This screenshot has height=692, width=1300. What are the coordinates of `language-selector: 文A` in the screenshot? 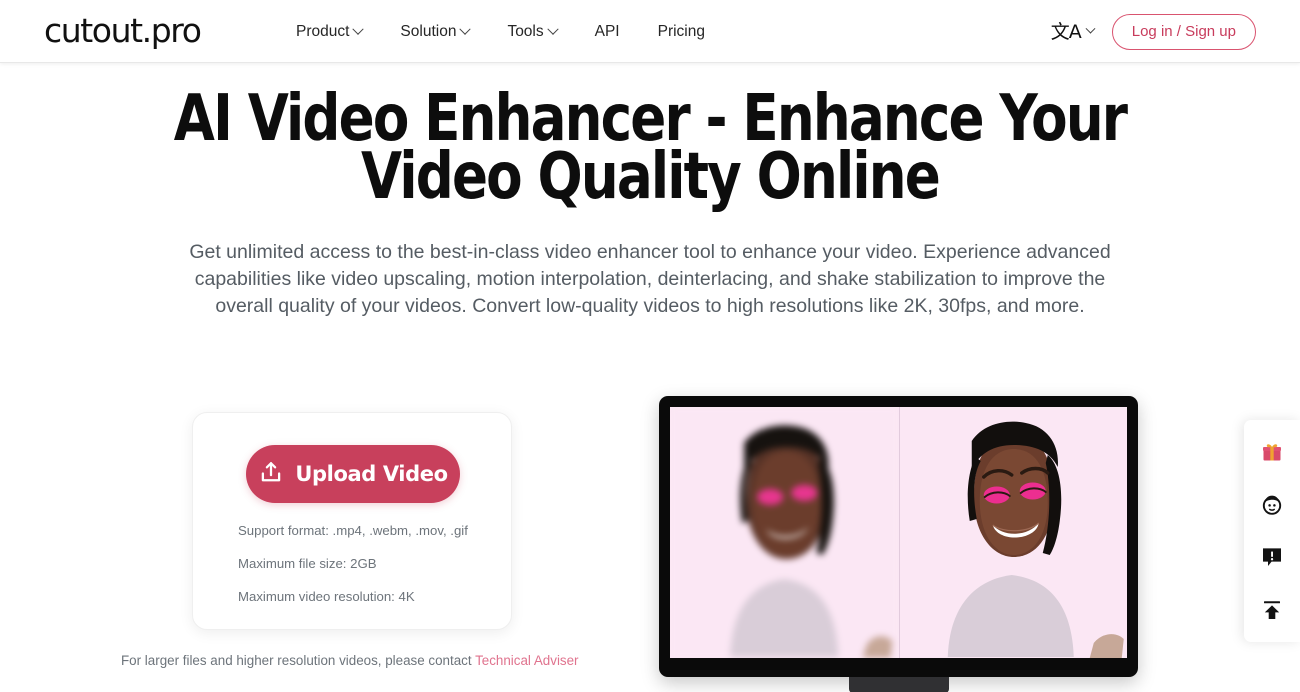 It's located at (1073, 31).